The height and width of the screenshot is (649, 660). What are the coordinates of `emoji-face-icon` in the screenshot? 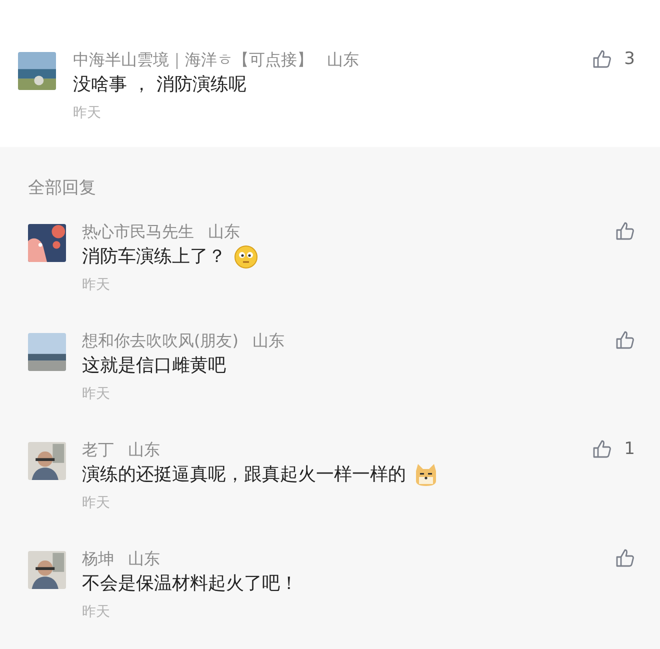 It's located at (246, 257).